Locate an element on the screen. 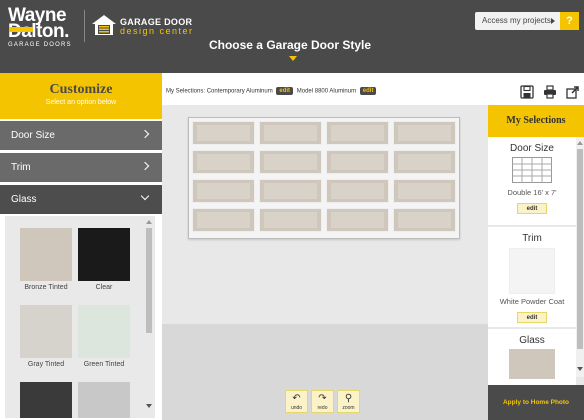 Image resolution: width=584 pixels, height=420 pixels. garage-door-preview is located at coordinates (324, 178).